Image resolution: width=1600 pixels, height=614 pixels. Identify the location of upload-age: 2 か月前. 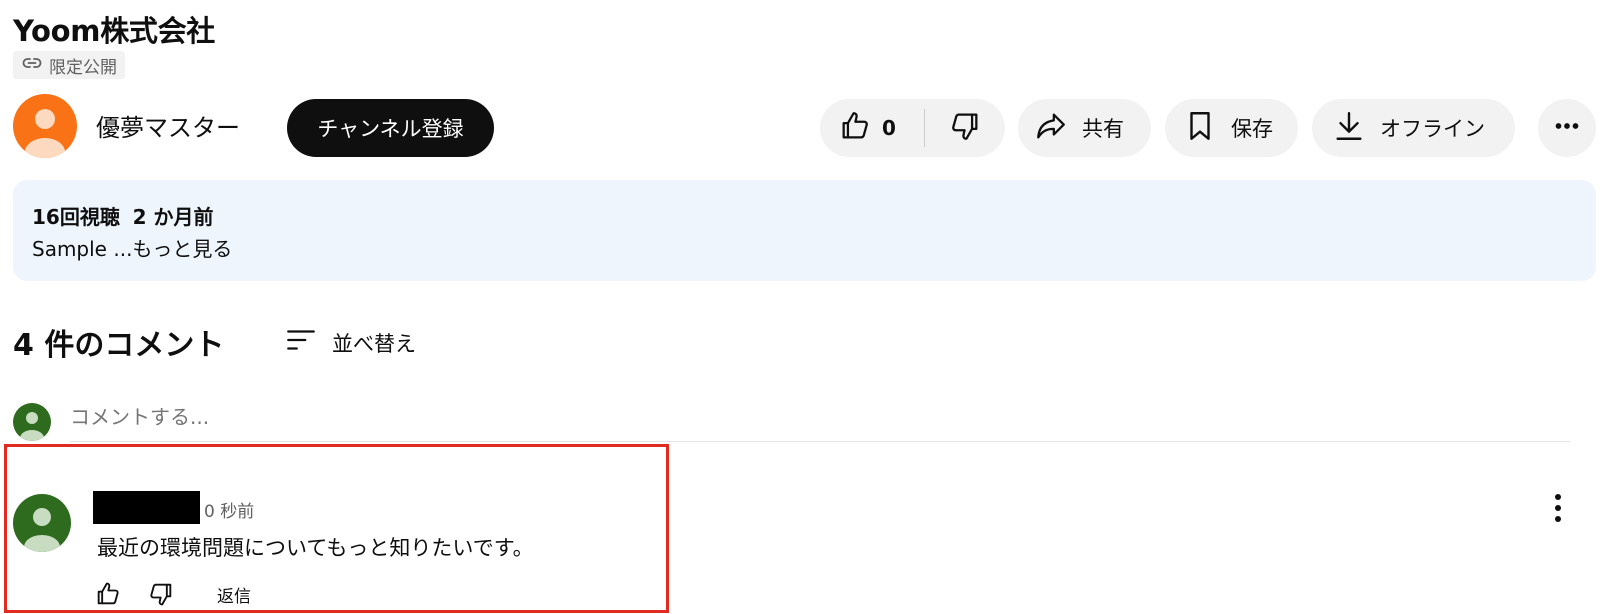
(173, 217).